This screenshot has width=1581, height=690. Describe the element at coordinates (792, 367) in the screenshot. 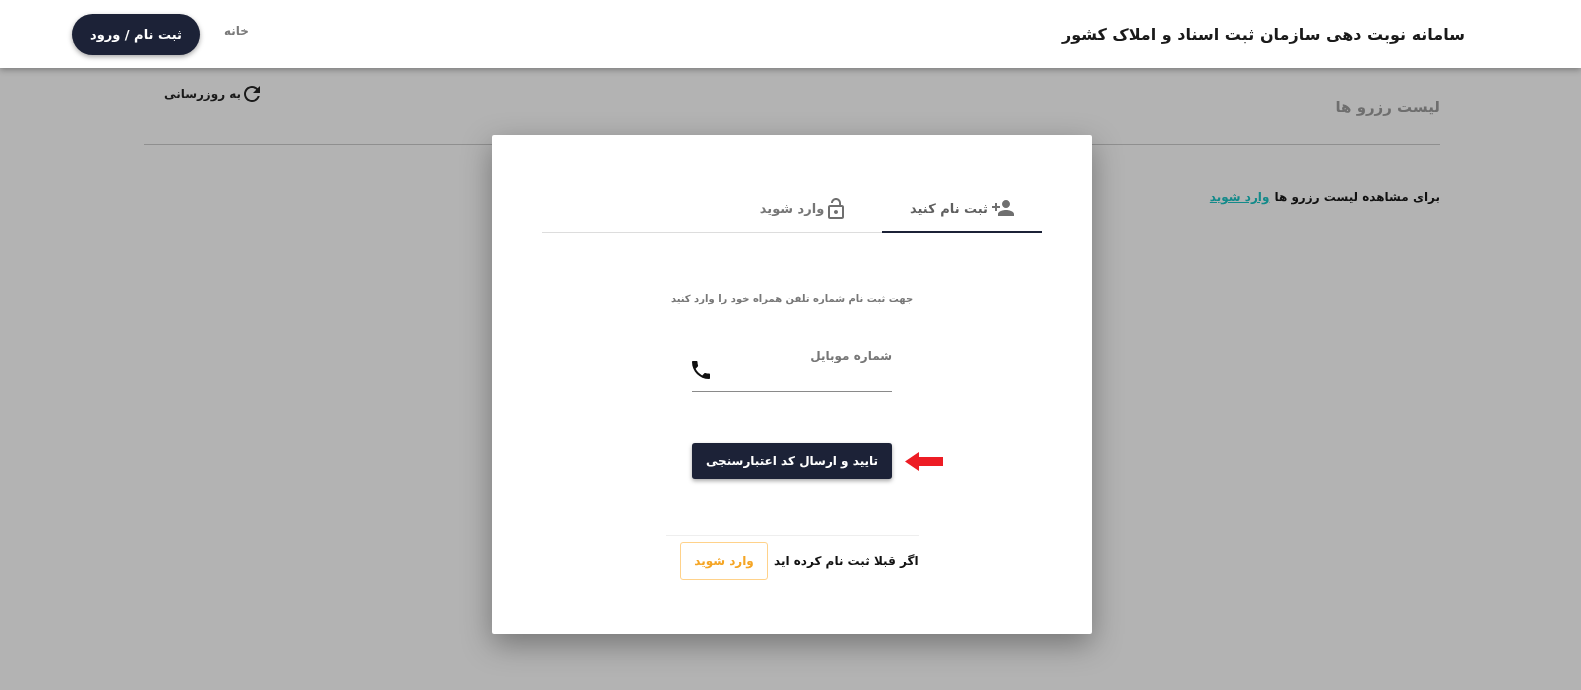

I see `mobile-number-field: شماره موبایل` at that location.